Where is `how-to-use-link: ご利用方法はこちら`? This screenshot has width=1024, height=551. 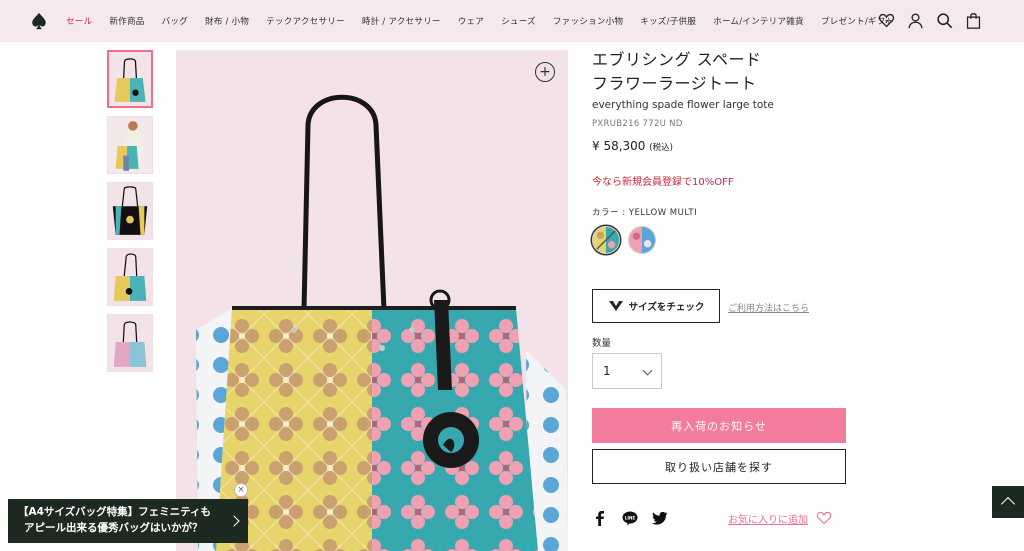
how-to-use-link: ご利用方法はこちら is located at coordinates (768, 307).